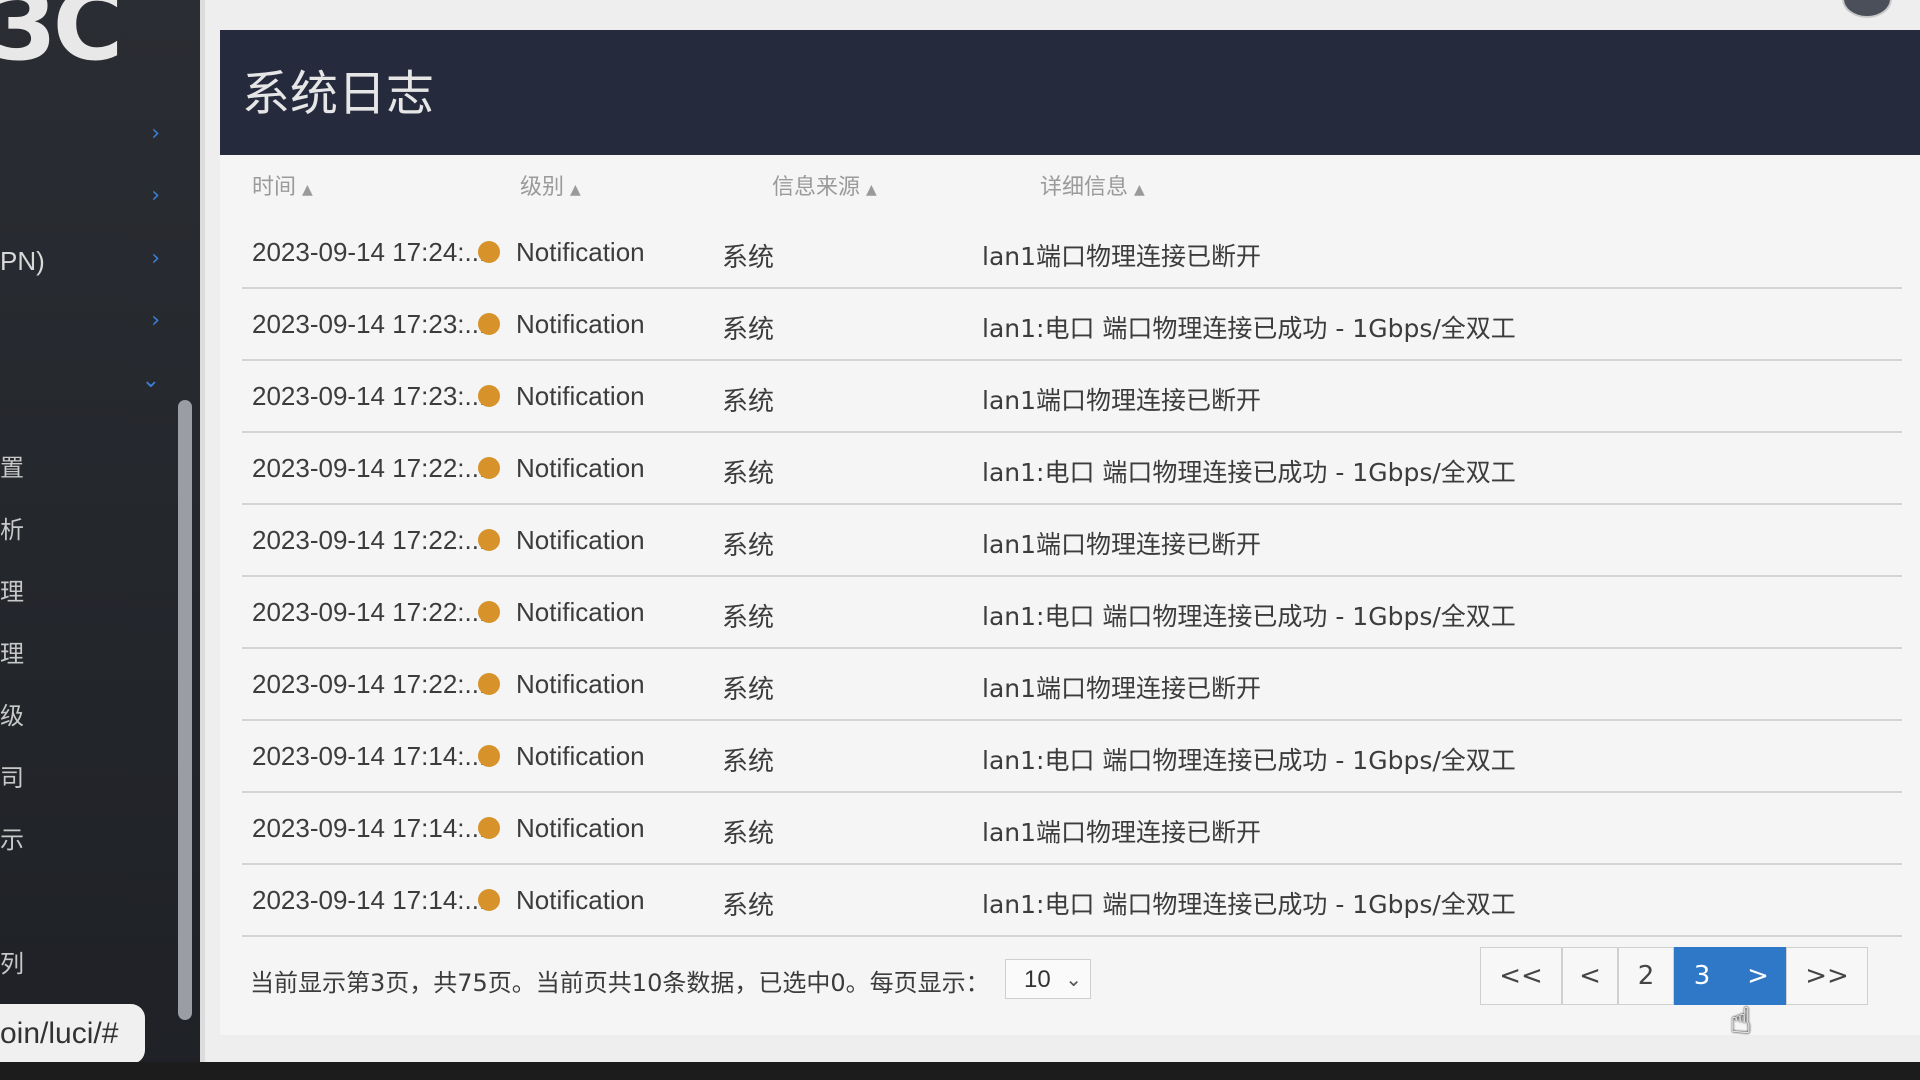  I want to click on column-header-level: 级别 ▲, so click(550, 185).